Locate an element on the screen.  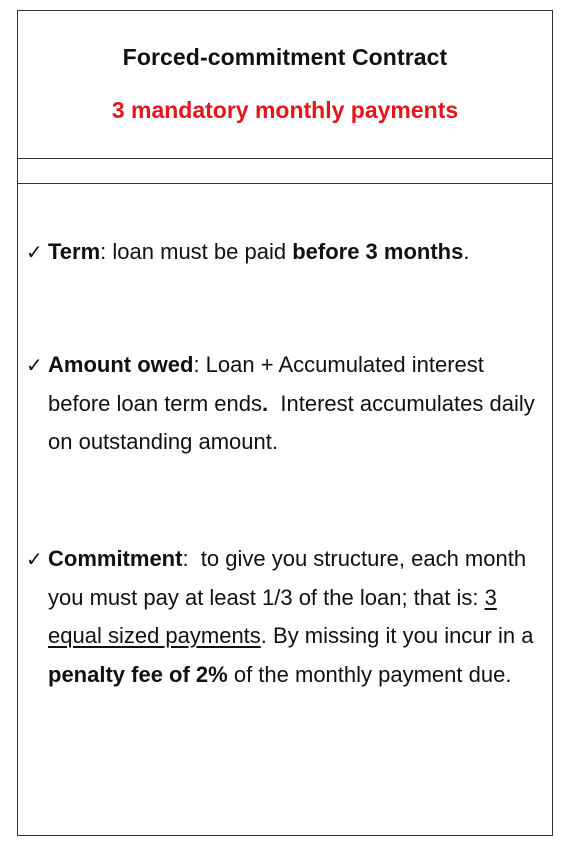
penalty-fee: penalty fee of 2% is located at coordinates (138, 674).